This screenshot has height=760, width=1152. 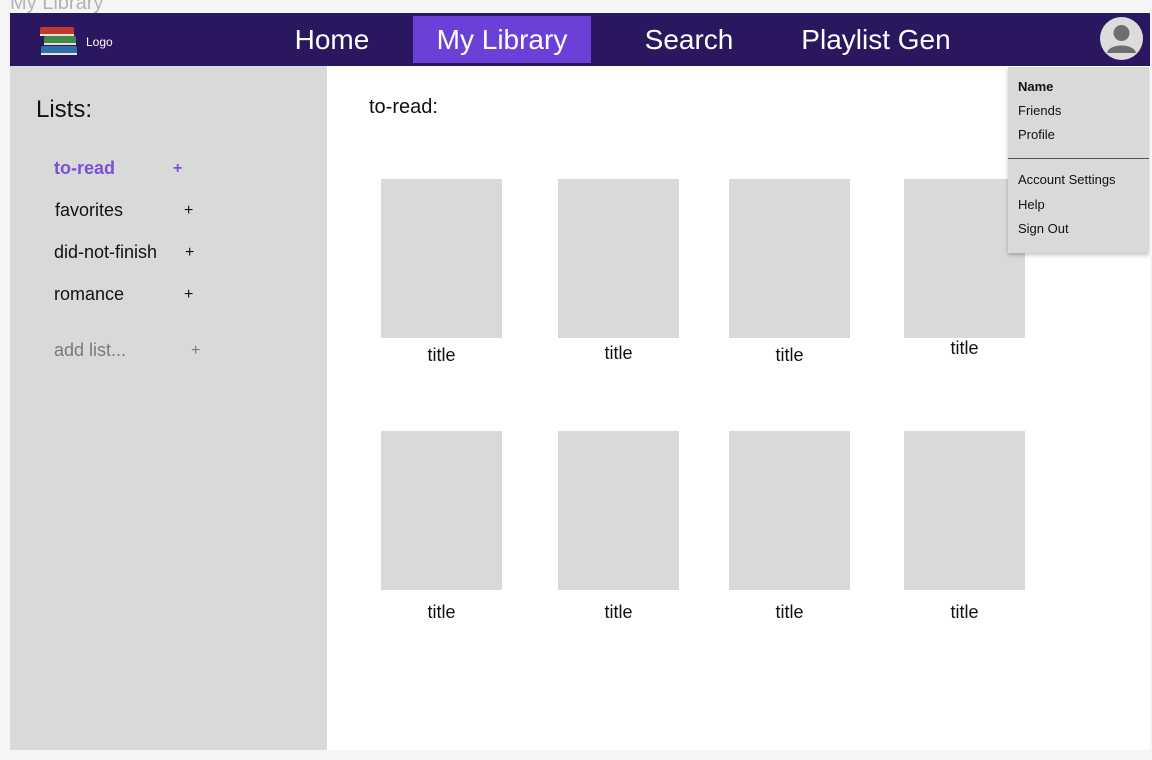 I want to click on current-list-heading: to-read:, so click(x=403, y=107).